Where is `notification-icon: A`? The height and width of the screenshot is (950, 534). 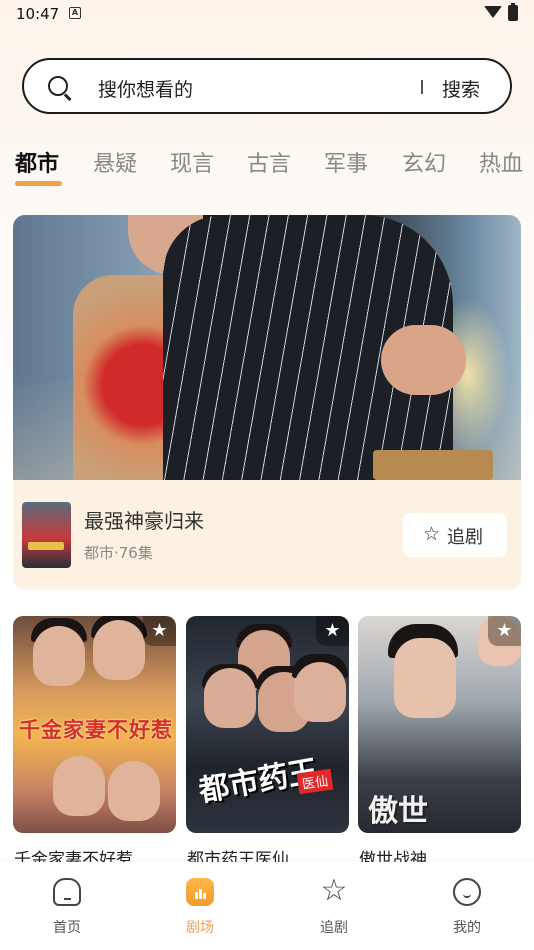
notification-icon: A is located at coordinates (75, 13).